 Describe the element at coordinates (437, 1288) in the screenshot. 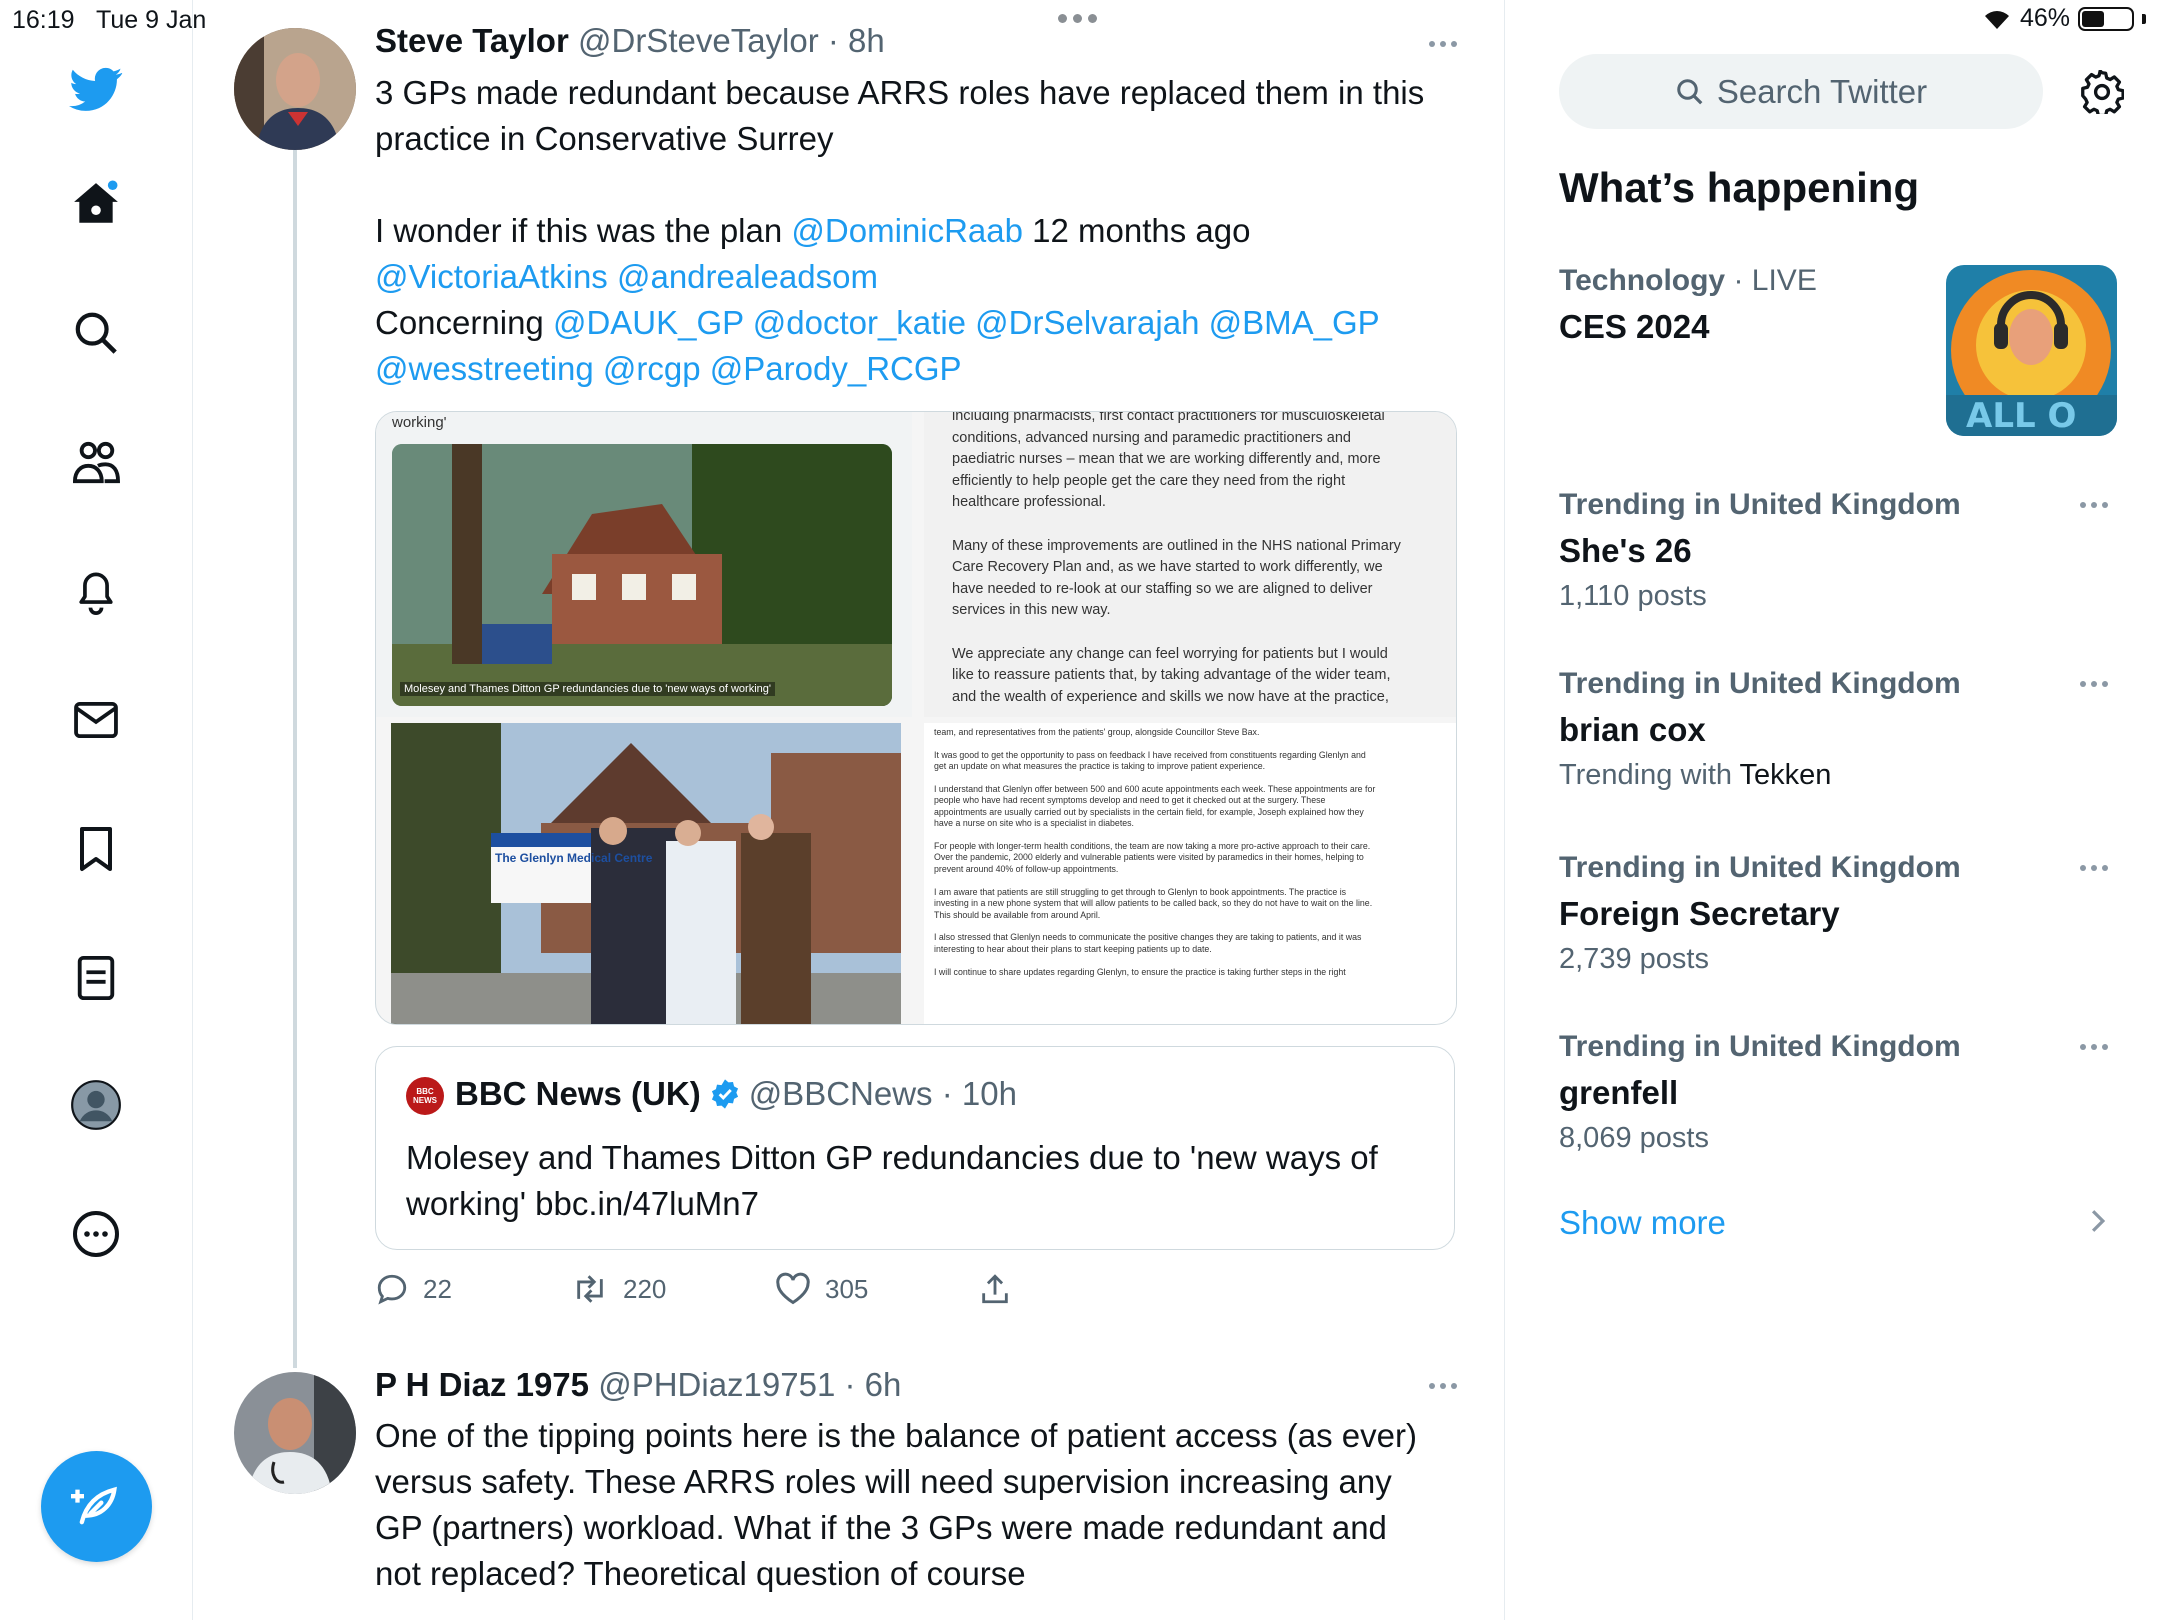

I see `reply-count: 22` at that location.